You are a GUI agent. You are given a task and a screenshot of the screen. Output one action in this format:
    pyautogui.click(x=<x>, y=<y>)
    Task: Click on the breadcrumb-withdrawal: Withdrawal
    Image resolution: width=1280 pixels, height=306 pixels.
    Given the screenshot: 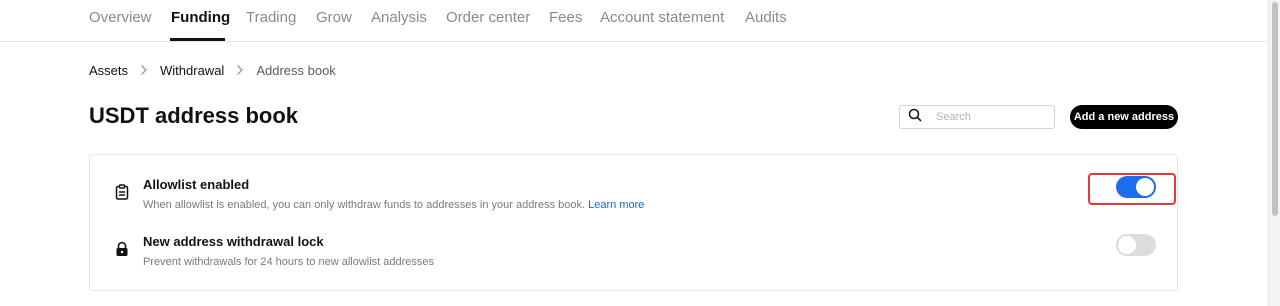 What is the action you would take?
    pyautogui.click(x=192, y=70)
    